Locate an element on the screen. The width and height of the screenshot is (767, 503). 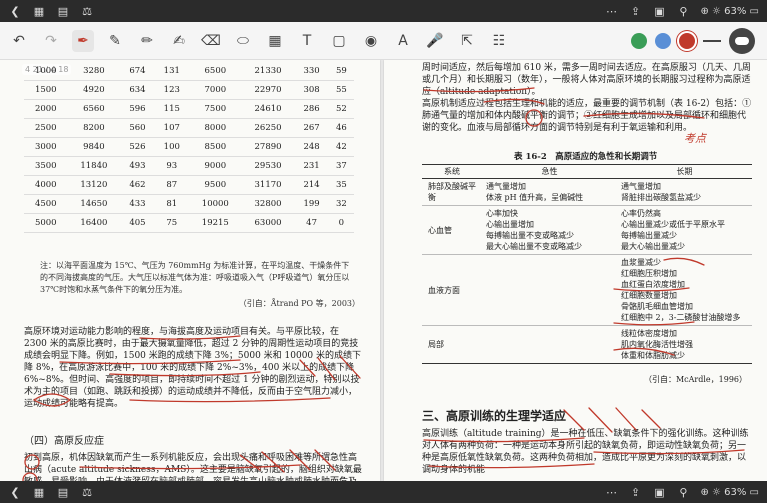
table-cell: 248 is located at coordinates (311, 147).